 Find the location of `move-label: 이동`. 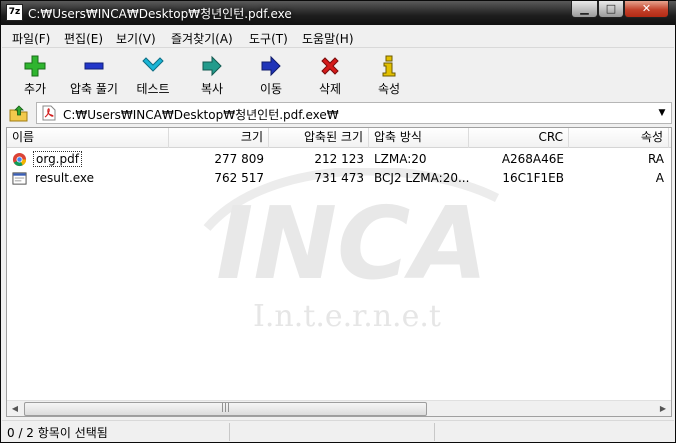

move-label: 이동 is located at coordinates (271, 89).